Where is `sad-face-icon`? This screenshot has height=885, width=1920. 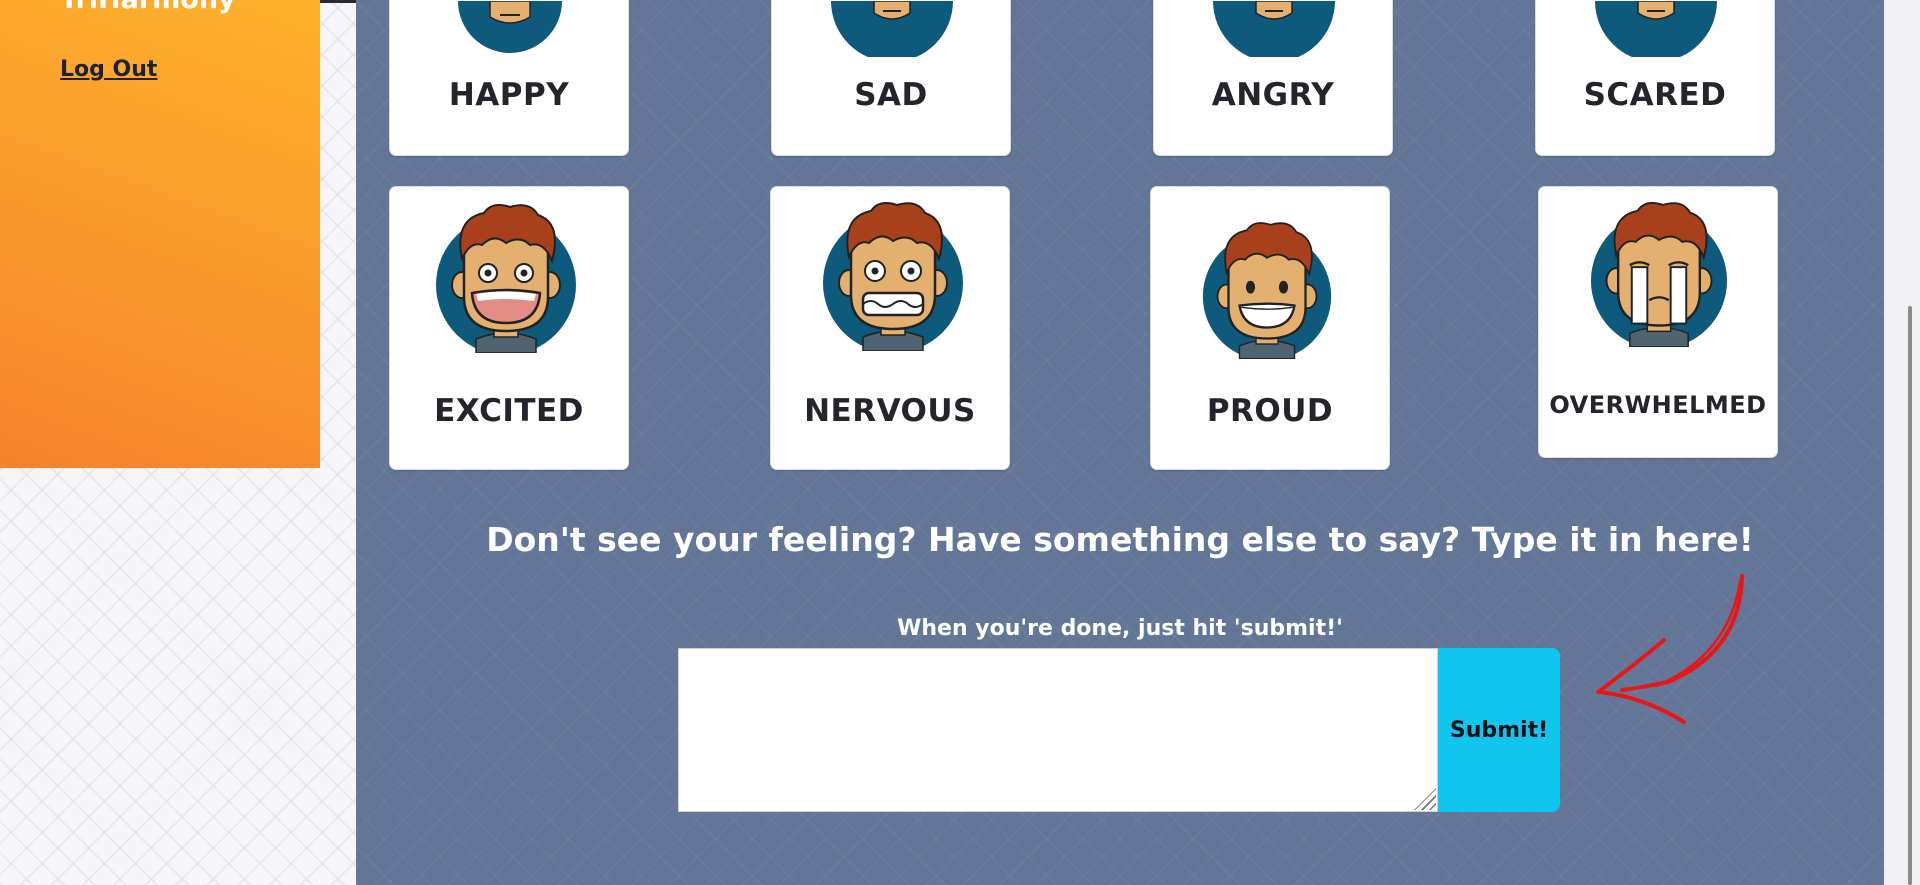 sad-face-icon is located at coordinates (892, 29).